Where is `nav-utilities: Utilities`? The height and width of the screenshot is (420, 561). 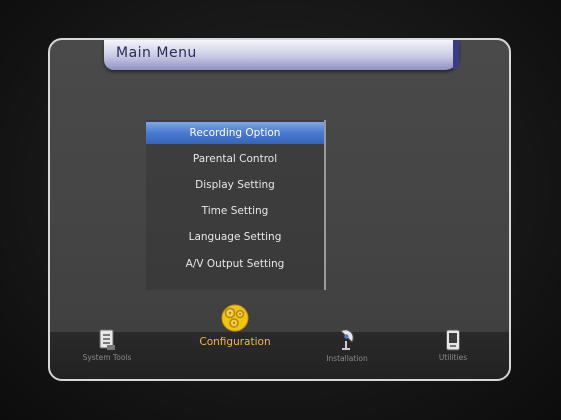 nav-utilities: Utilities is located at coordinates (453, 345).